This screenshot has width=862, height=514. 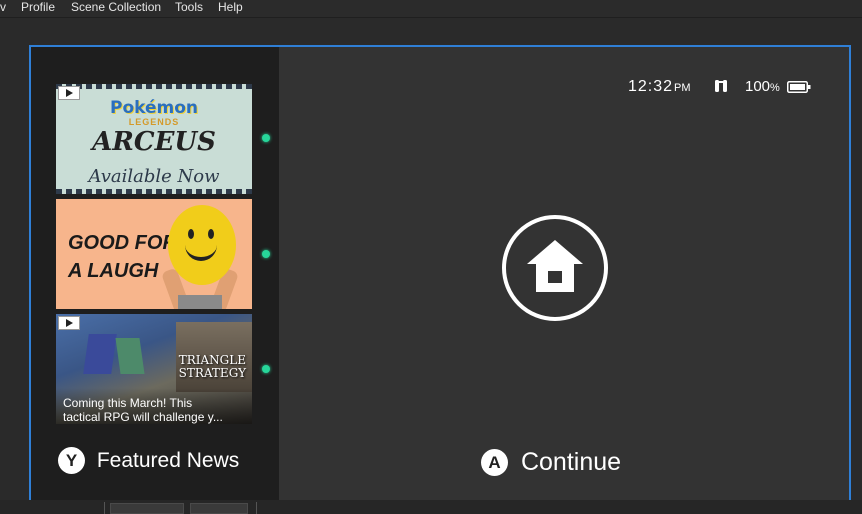 I want to click on menu-profile: Profile, so click(x=38, y=7).